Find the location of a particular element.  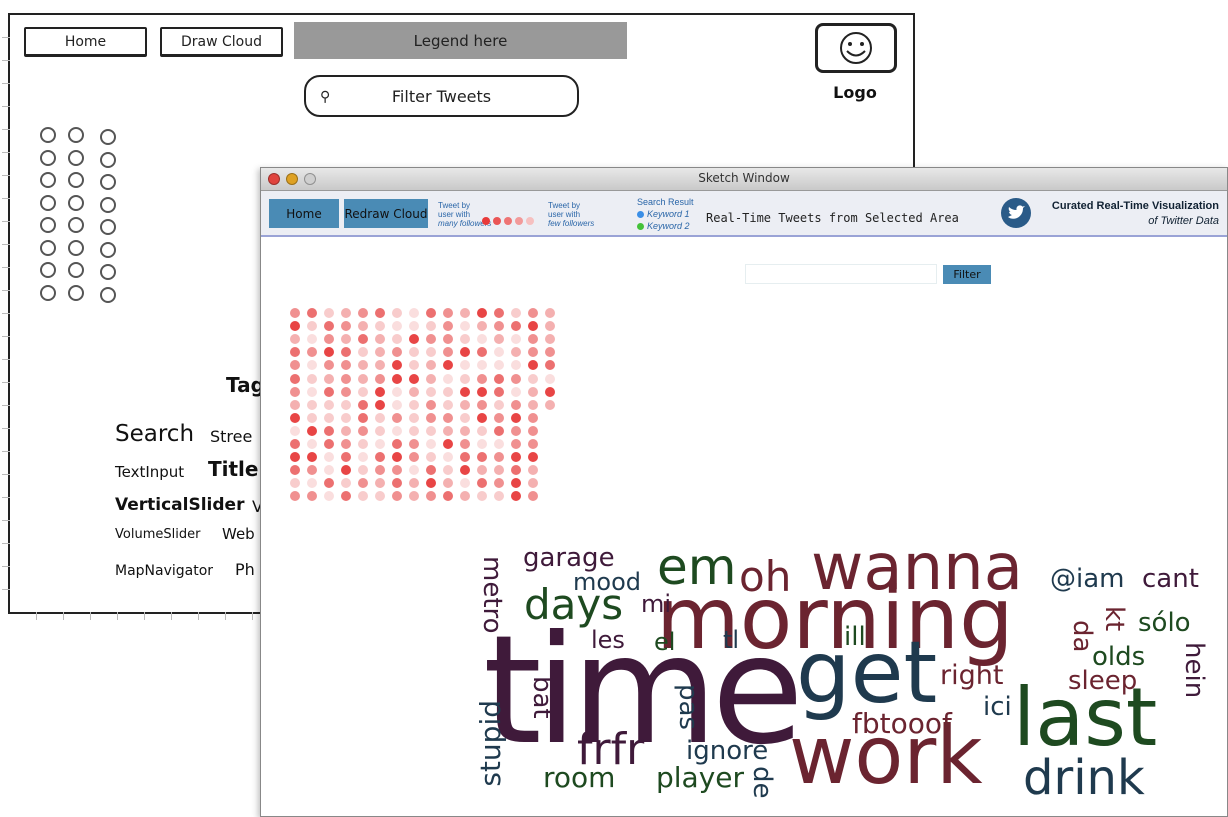

cloud-word: sólo is located at coordinates (1164, 623).